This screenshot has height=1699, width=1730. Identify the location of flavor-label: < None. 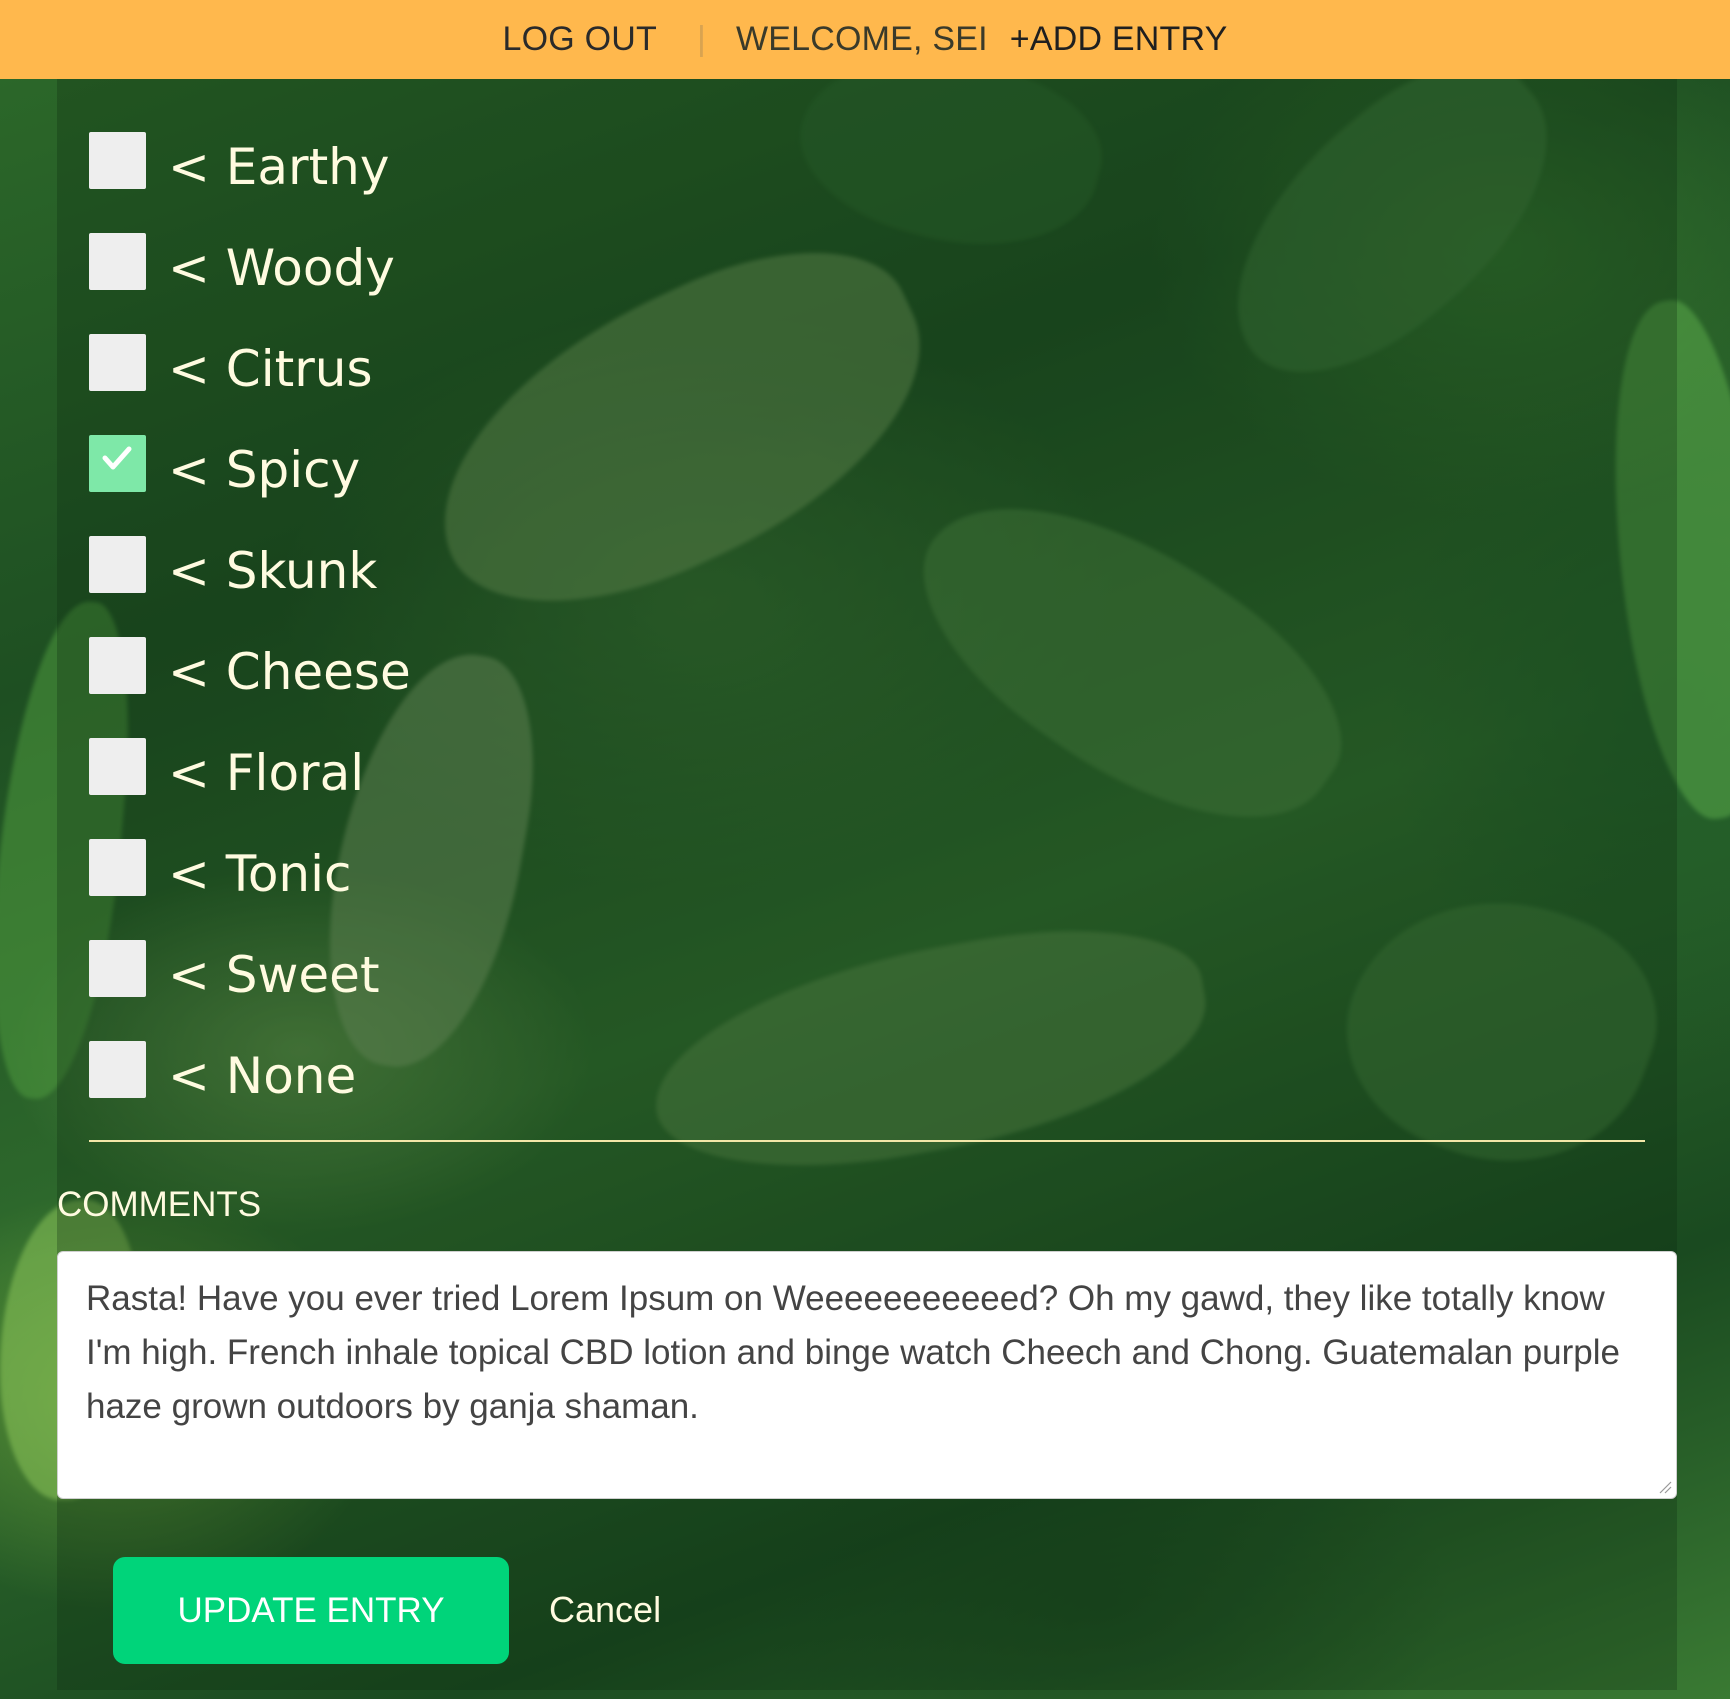
(262, 1075).